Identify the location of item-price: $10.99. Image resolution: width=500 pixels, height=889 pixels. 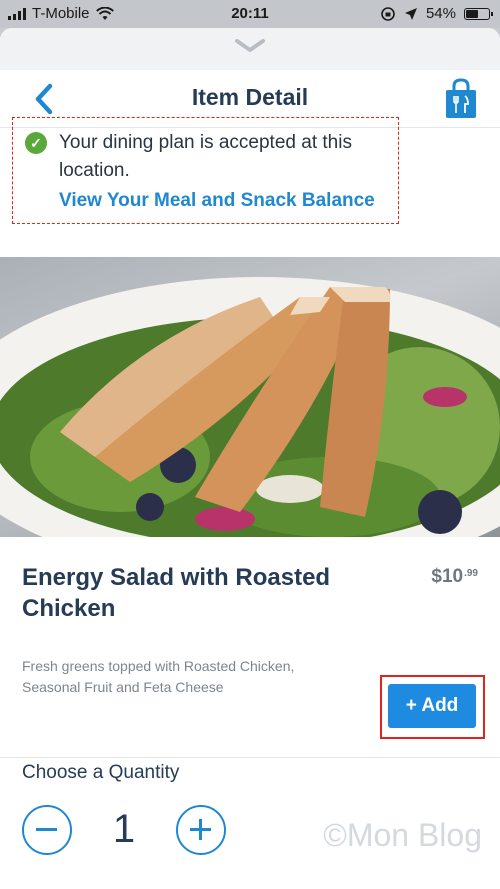
(454, 577).